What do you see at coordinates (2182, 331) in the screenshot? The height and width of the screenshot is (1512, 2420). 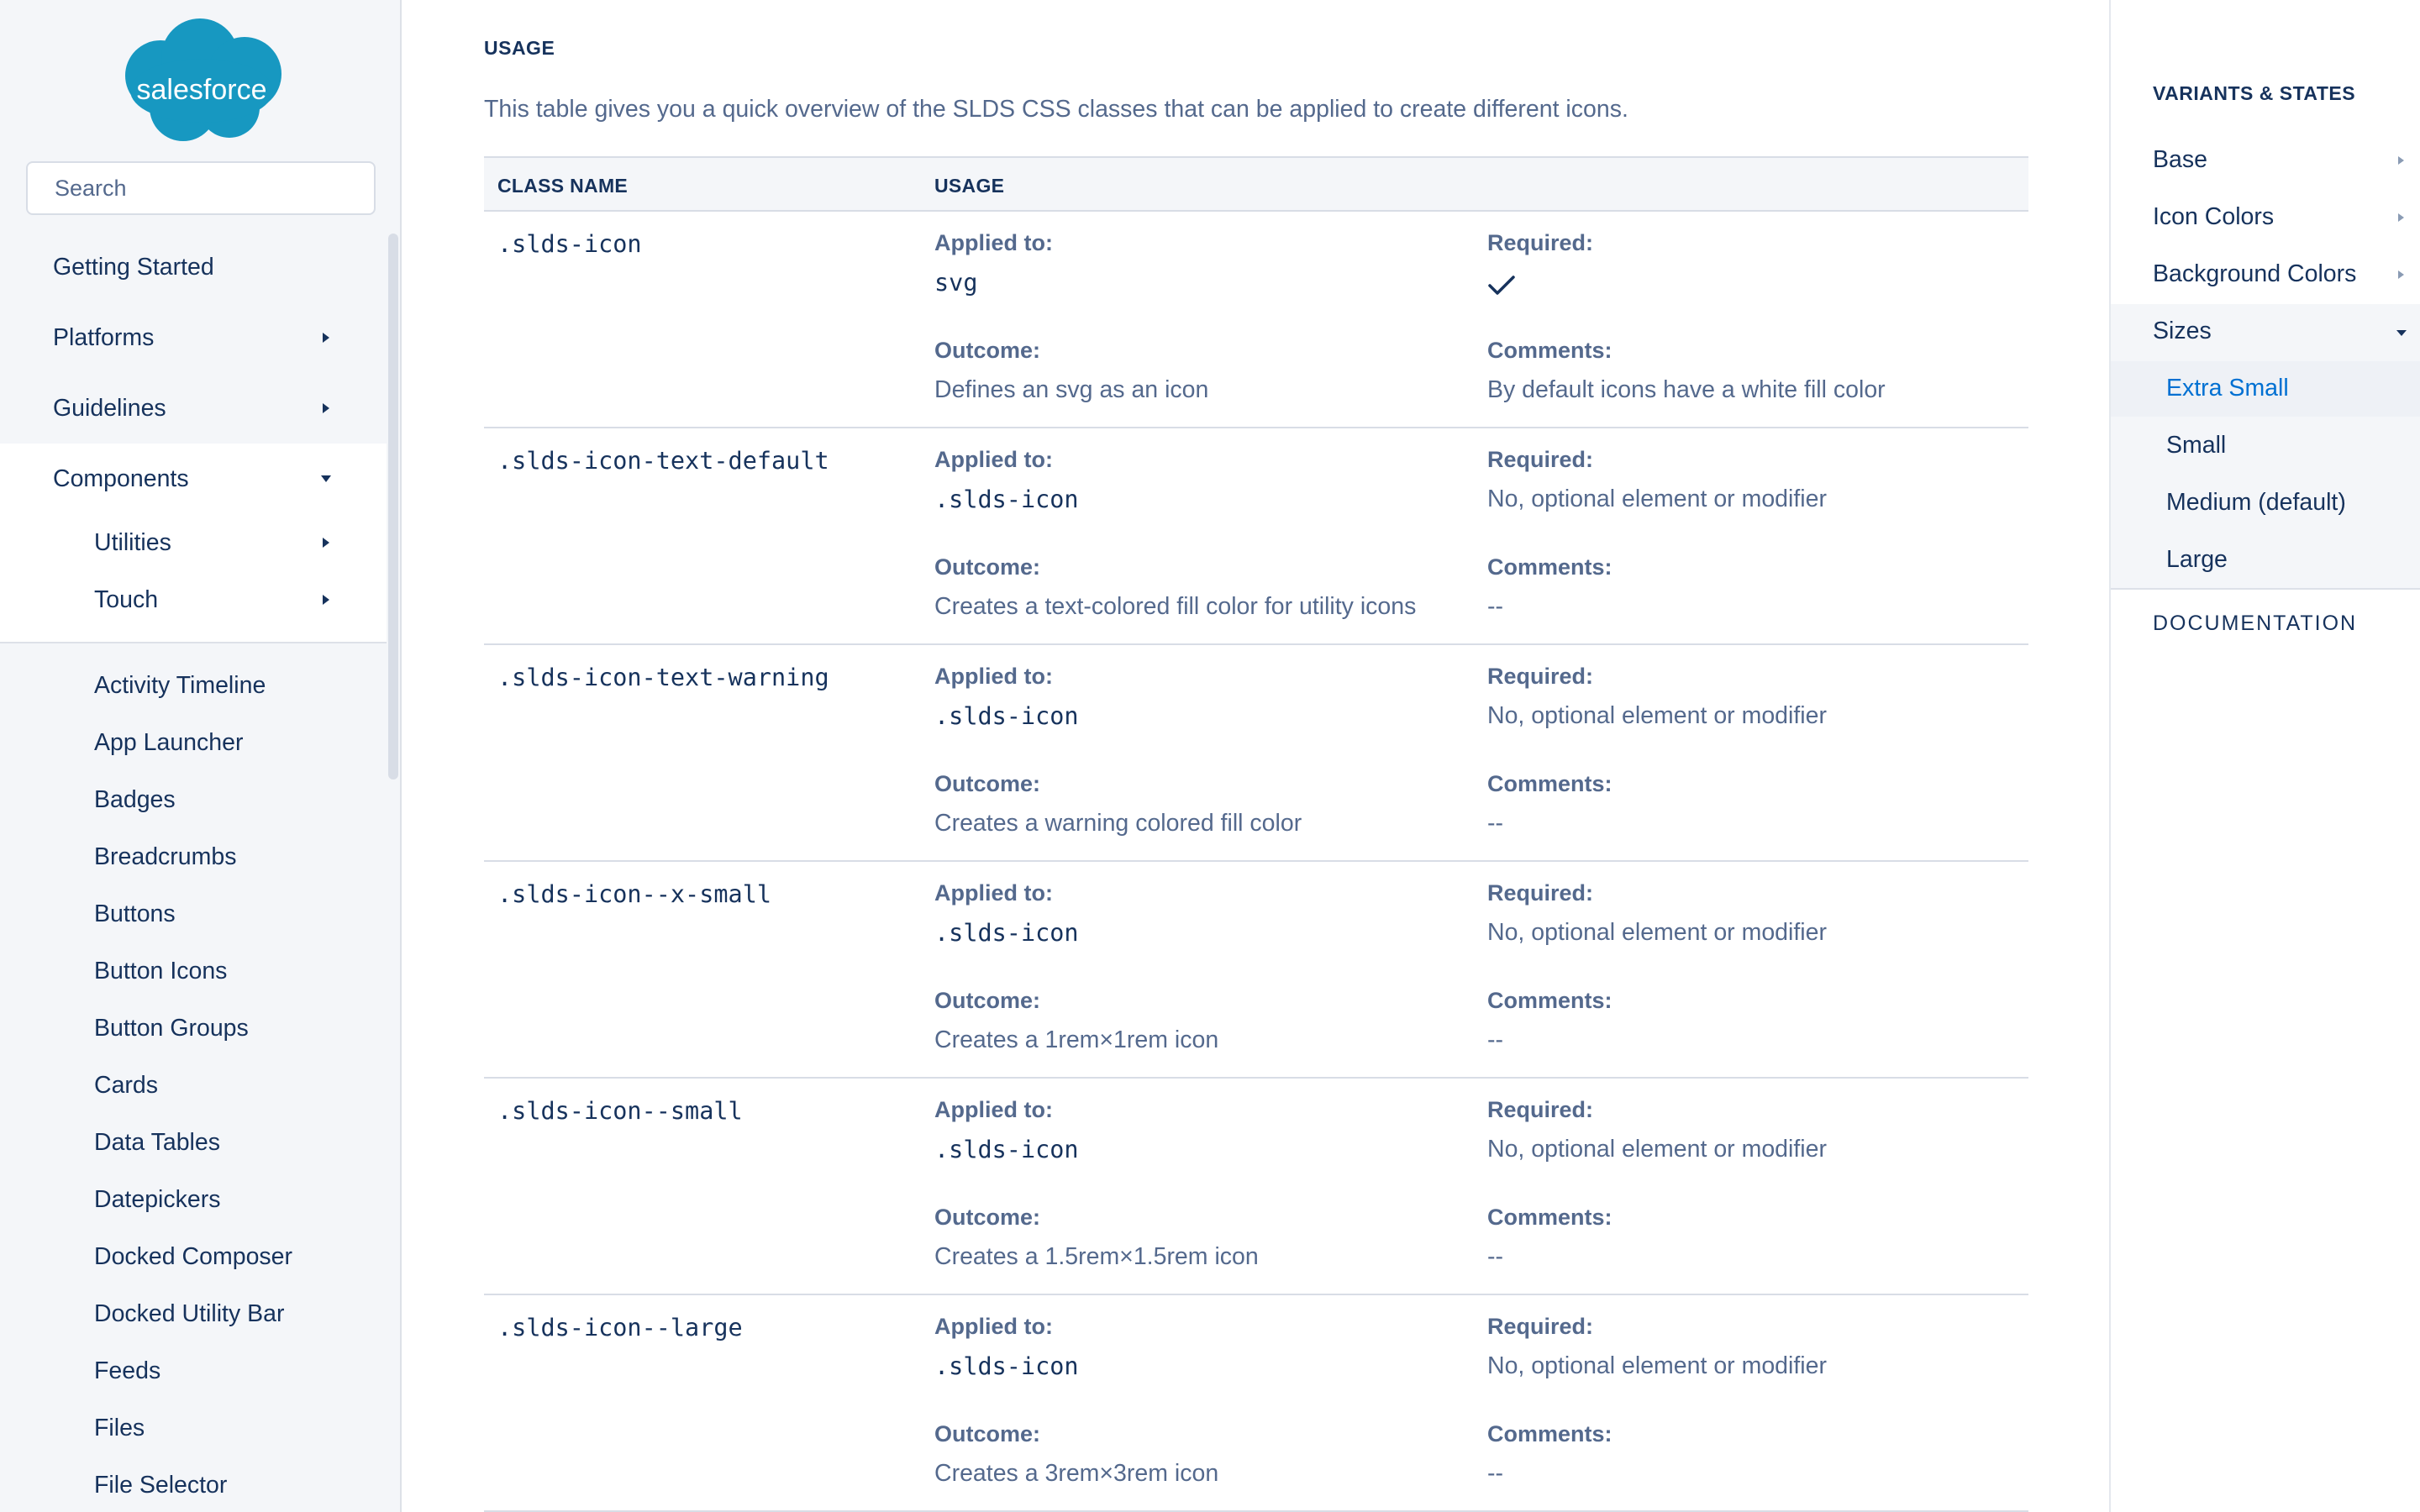 I see `variant-sizes: Sizes` at bounding box center [2182, 331].